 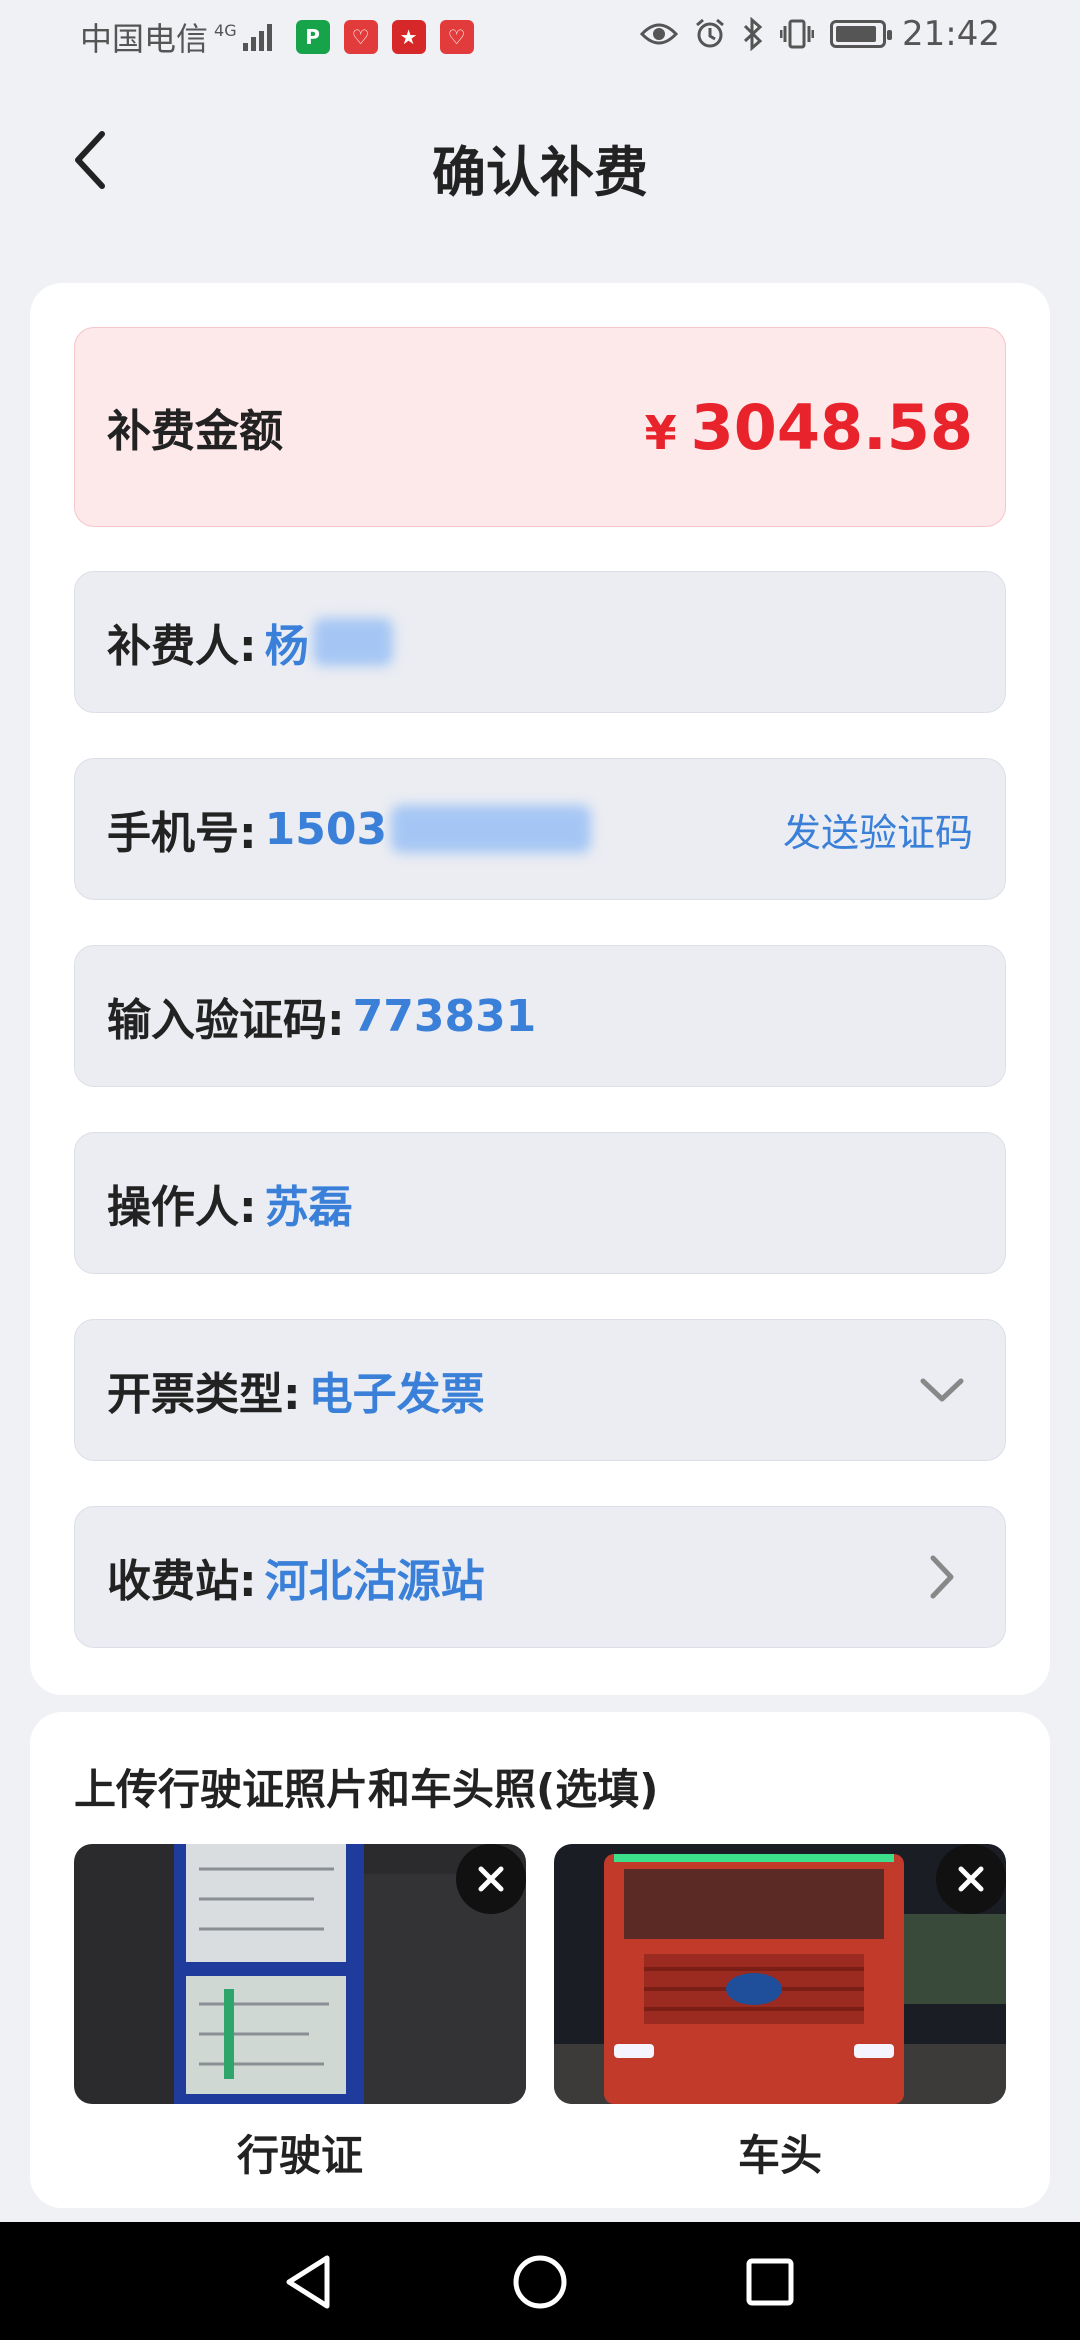 What do you see at coordinates (257, 37) in the screenshot?
I see `signal-icon` at bounding box center [257, 37].